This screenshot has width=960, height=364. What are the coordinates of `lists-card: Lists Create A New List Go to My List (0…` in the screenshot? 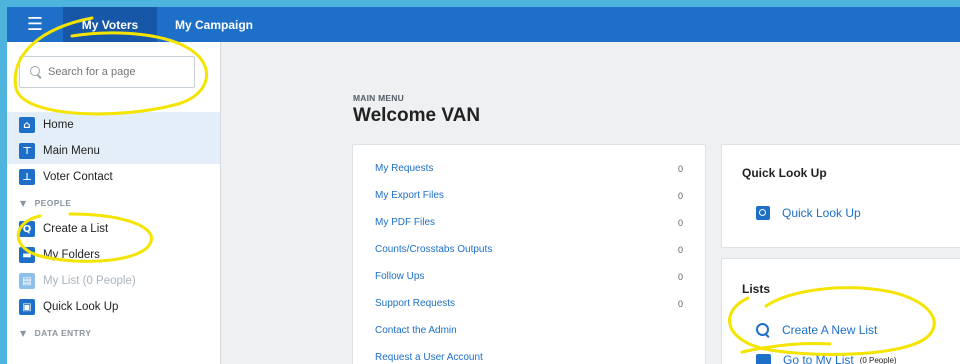 It's located at (840, 311).